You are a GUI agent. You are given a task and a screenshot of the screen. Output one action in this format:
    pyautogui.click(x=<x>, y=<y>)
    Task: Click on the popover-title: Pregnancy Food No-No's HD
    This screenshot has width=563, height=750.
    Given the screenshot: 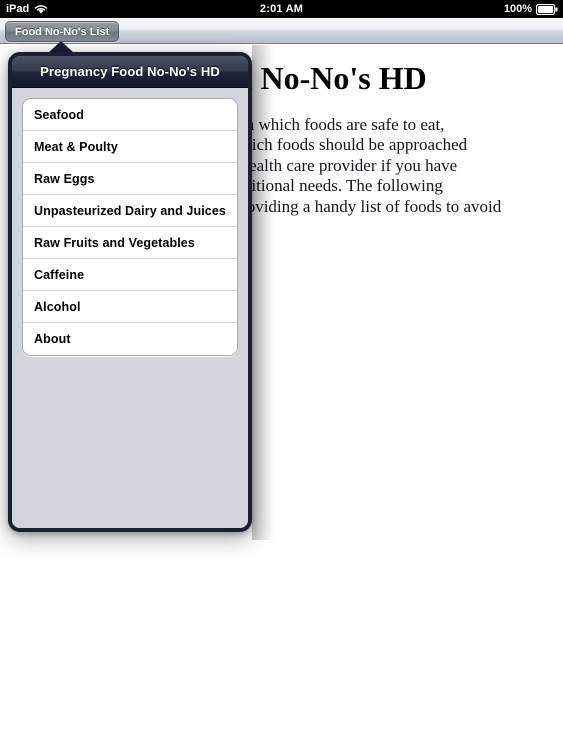 What is the action you would take?
    pyautogui.click(x=130, y=71)
    